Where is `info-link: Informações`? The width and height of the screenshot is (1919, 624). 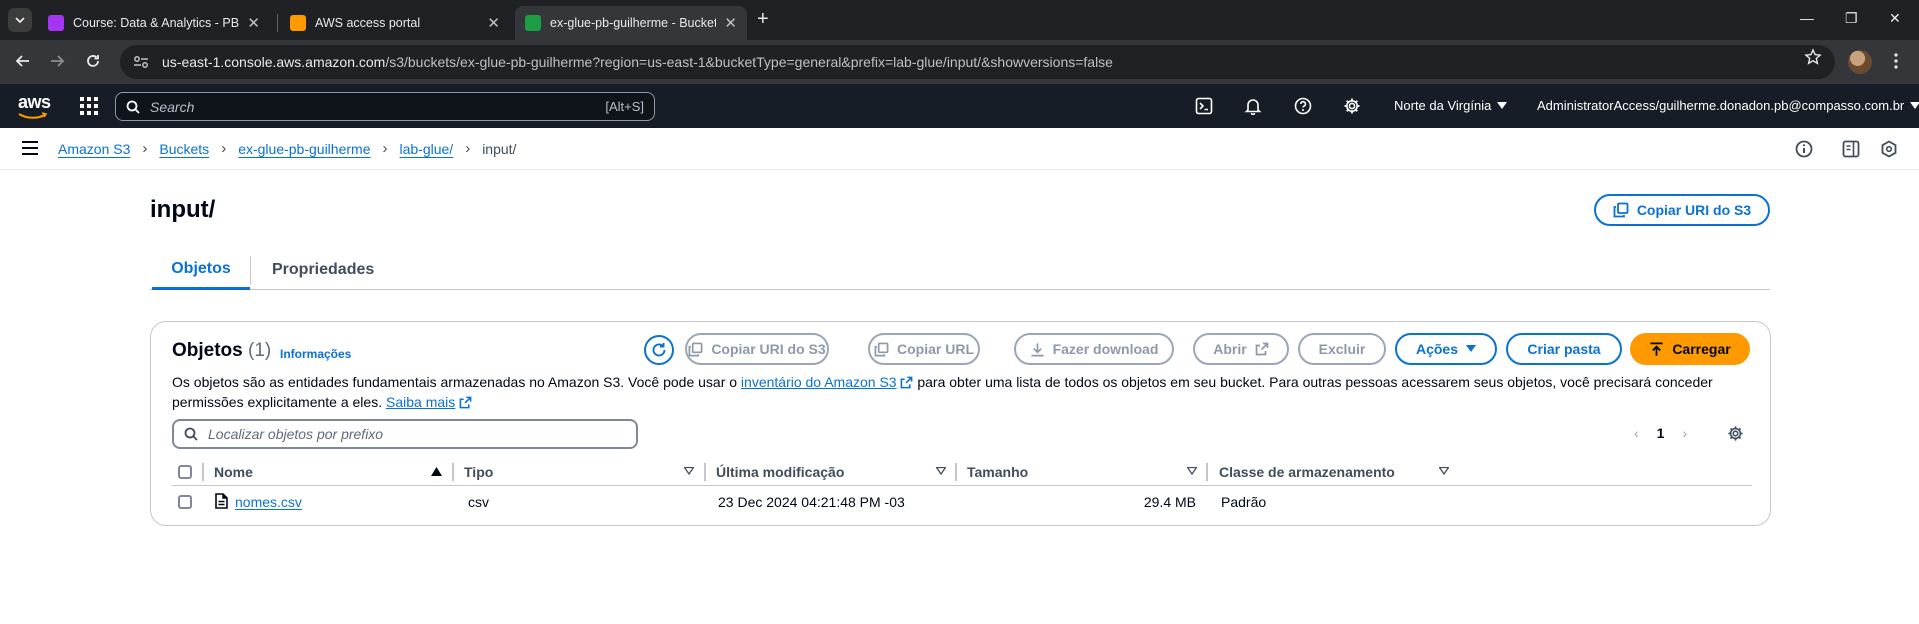 info-link: Informações is located at coordinates (315, 354).